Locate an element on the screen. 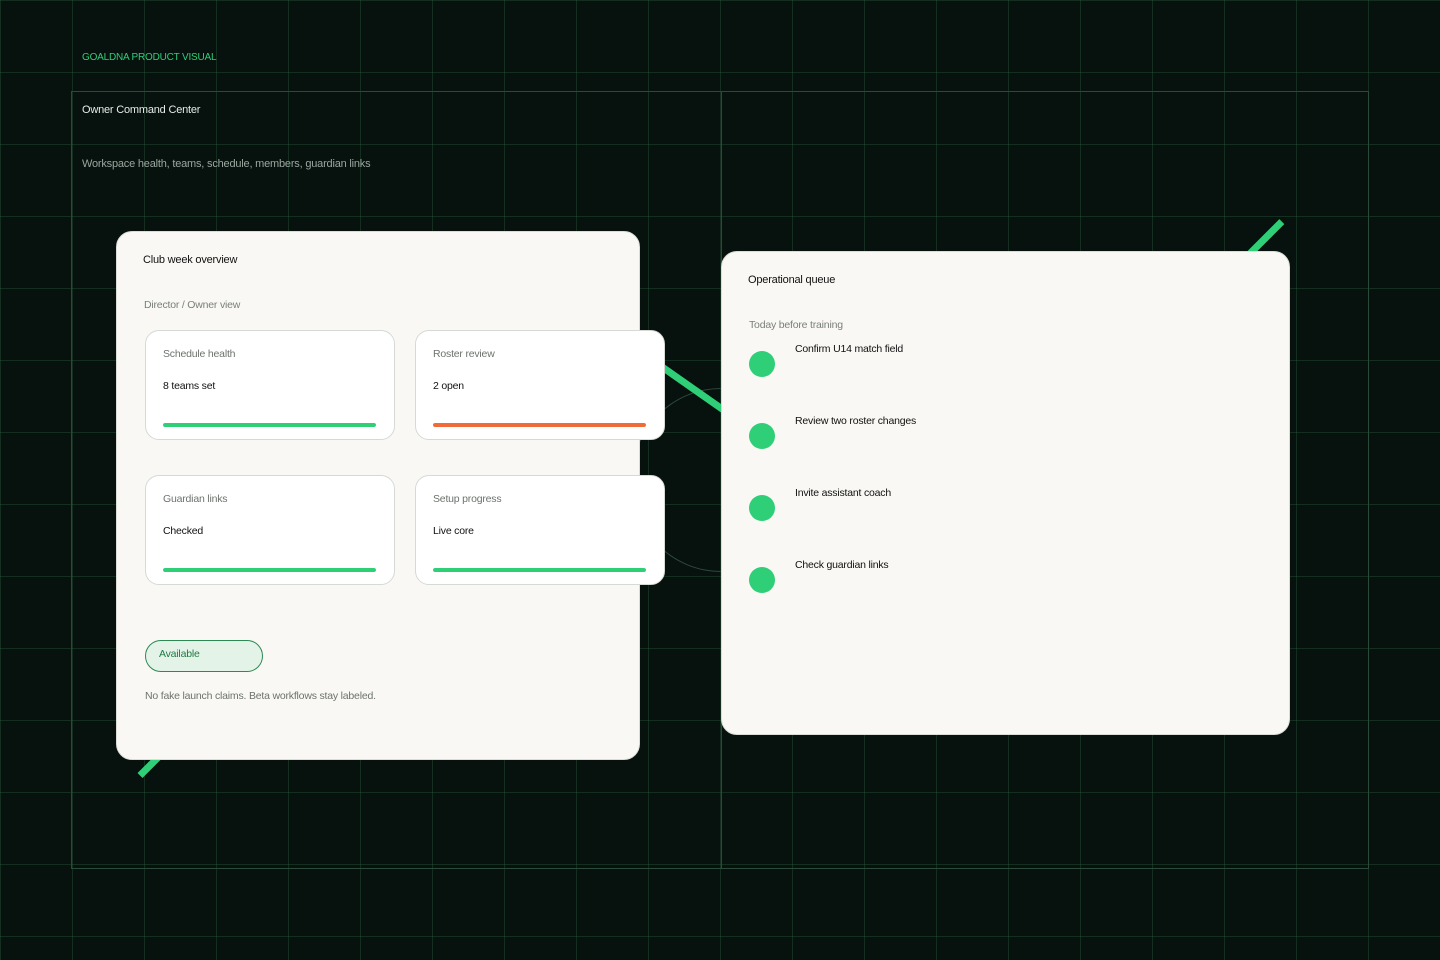 The image size is (1440, 960). queue-item-label: Review two roster changes is located at coordinates (856, 421).